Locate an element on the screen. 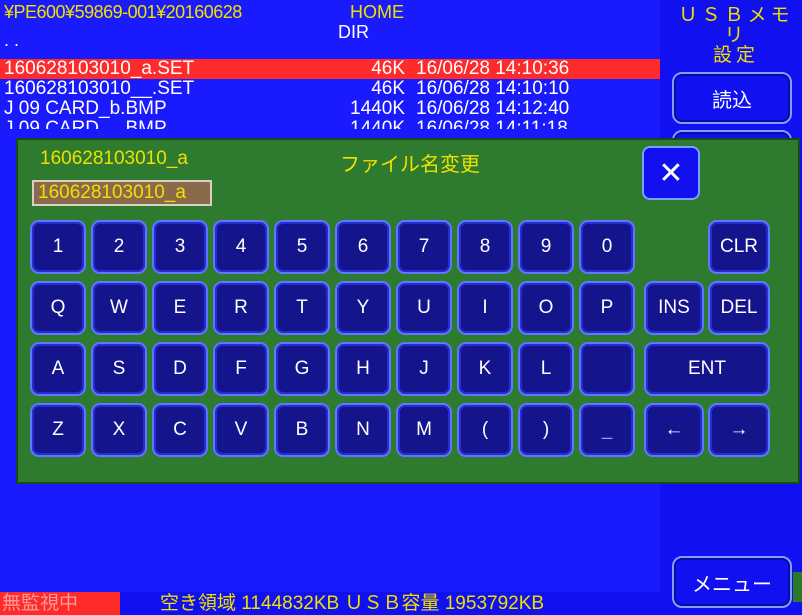  file-name: J 09 CARD_b.BMP is located at coordinates (85, 108).